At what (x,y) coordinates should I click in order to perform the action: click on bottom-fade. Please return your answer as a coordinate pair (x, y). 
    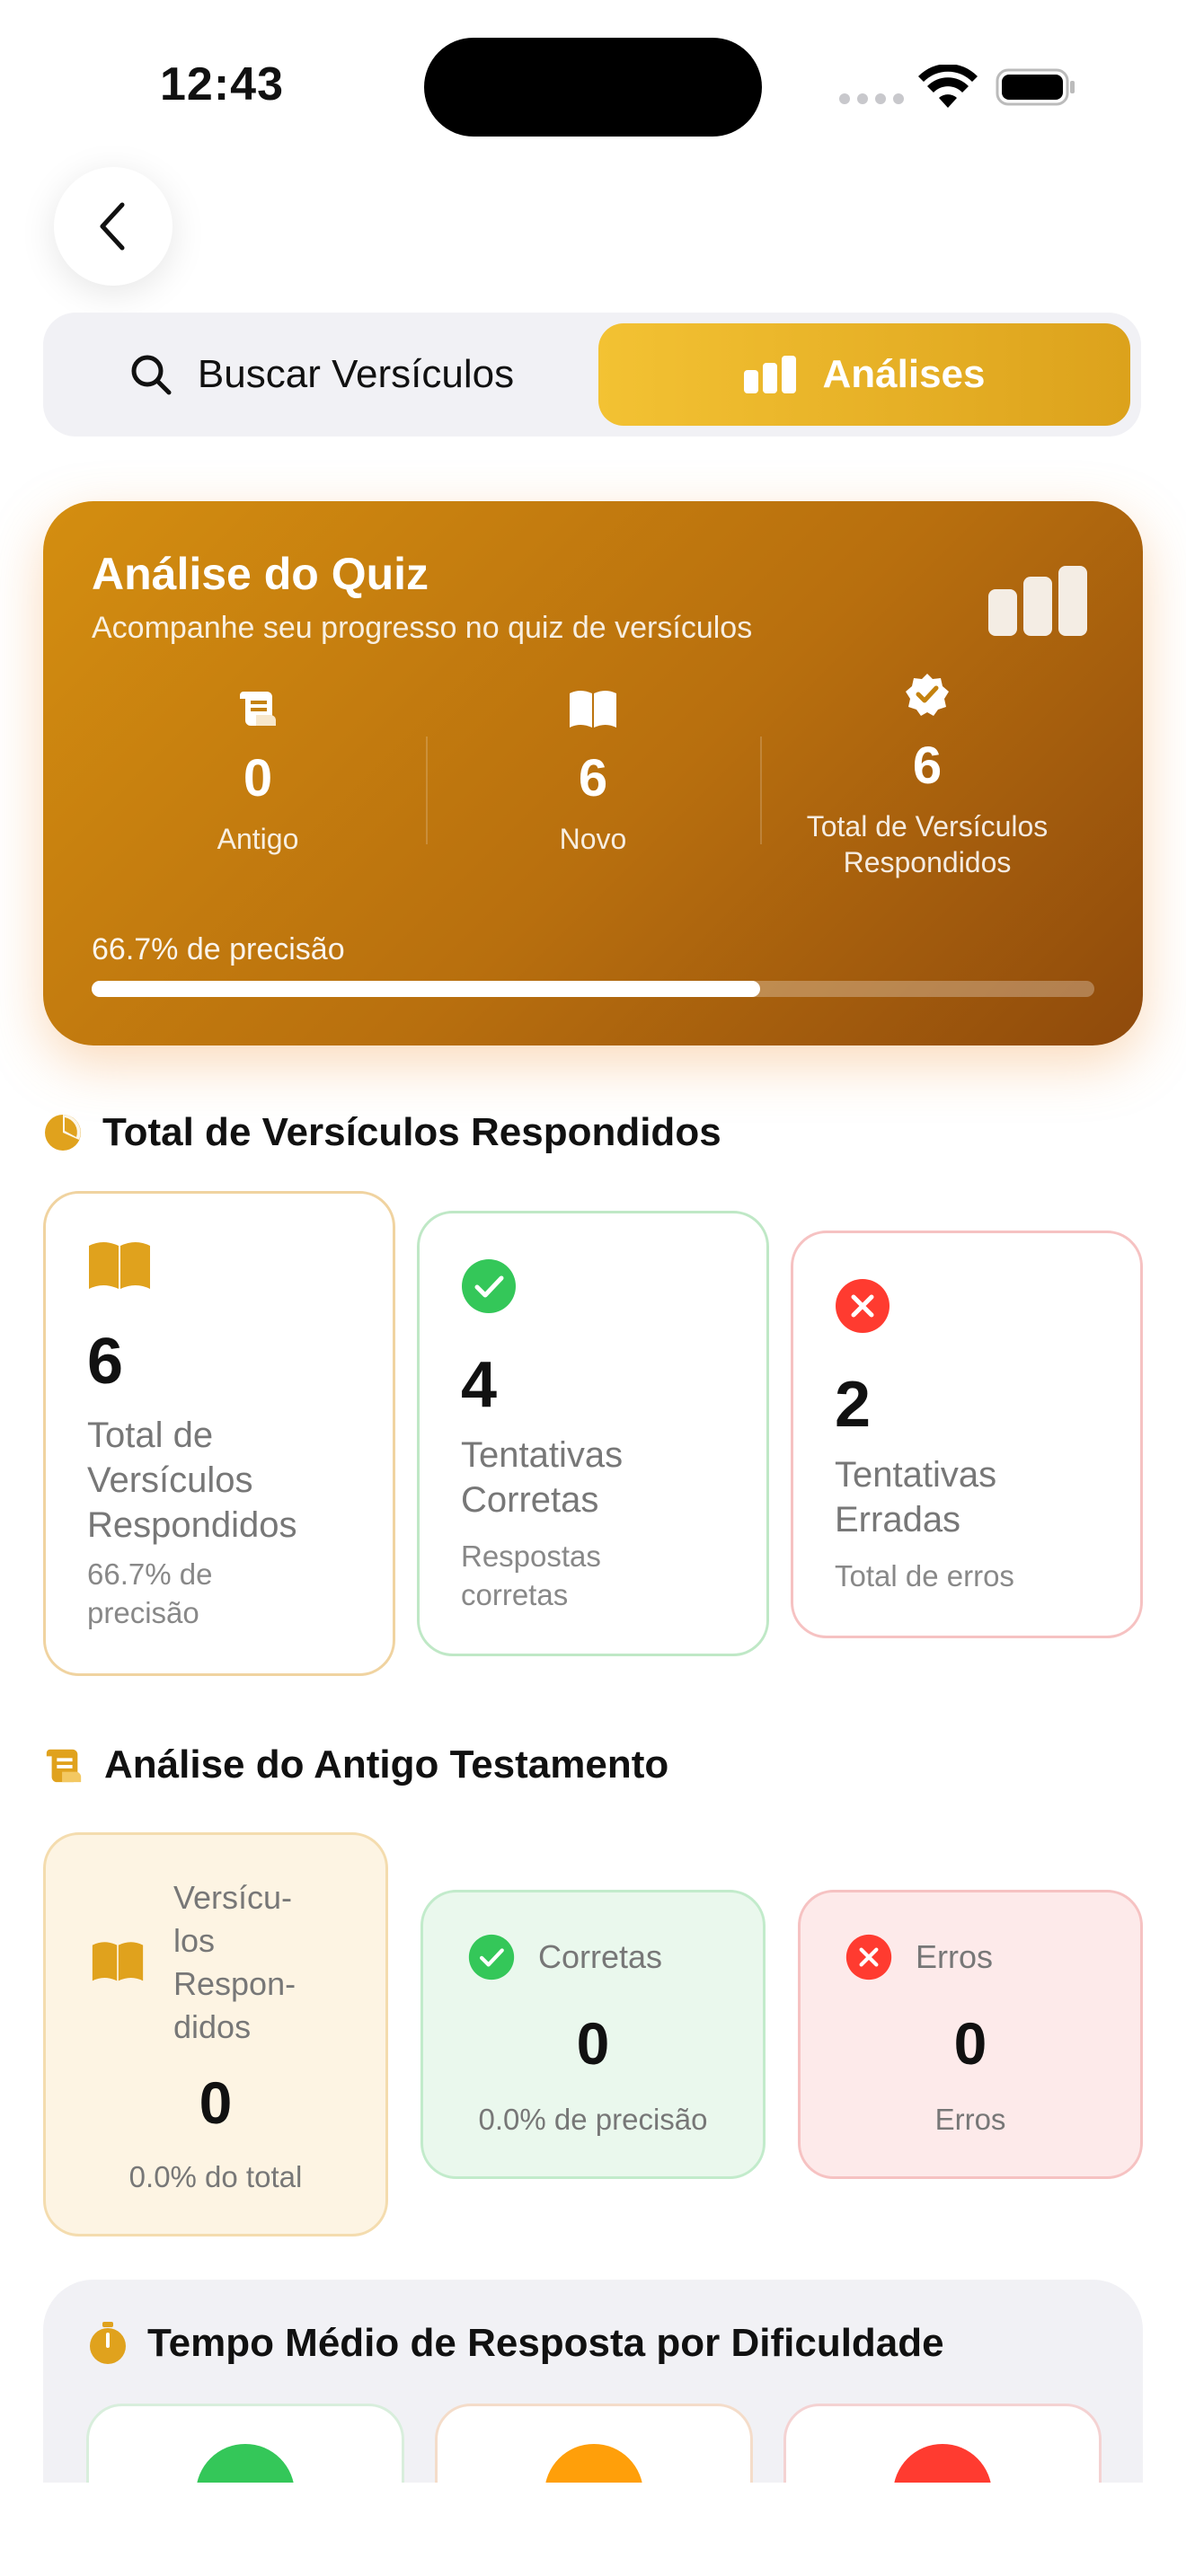
    Looking at the image, I should click on (593, 2529).